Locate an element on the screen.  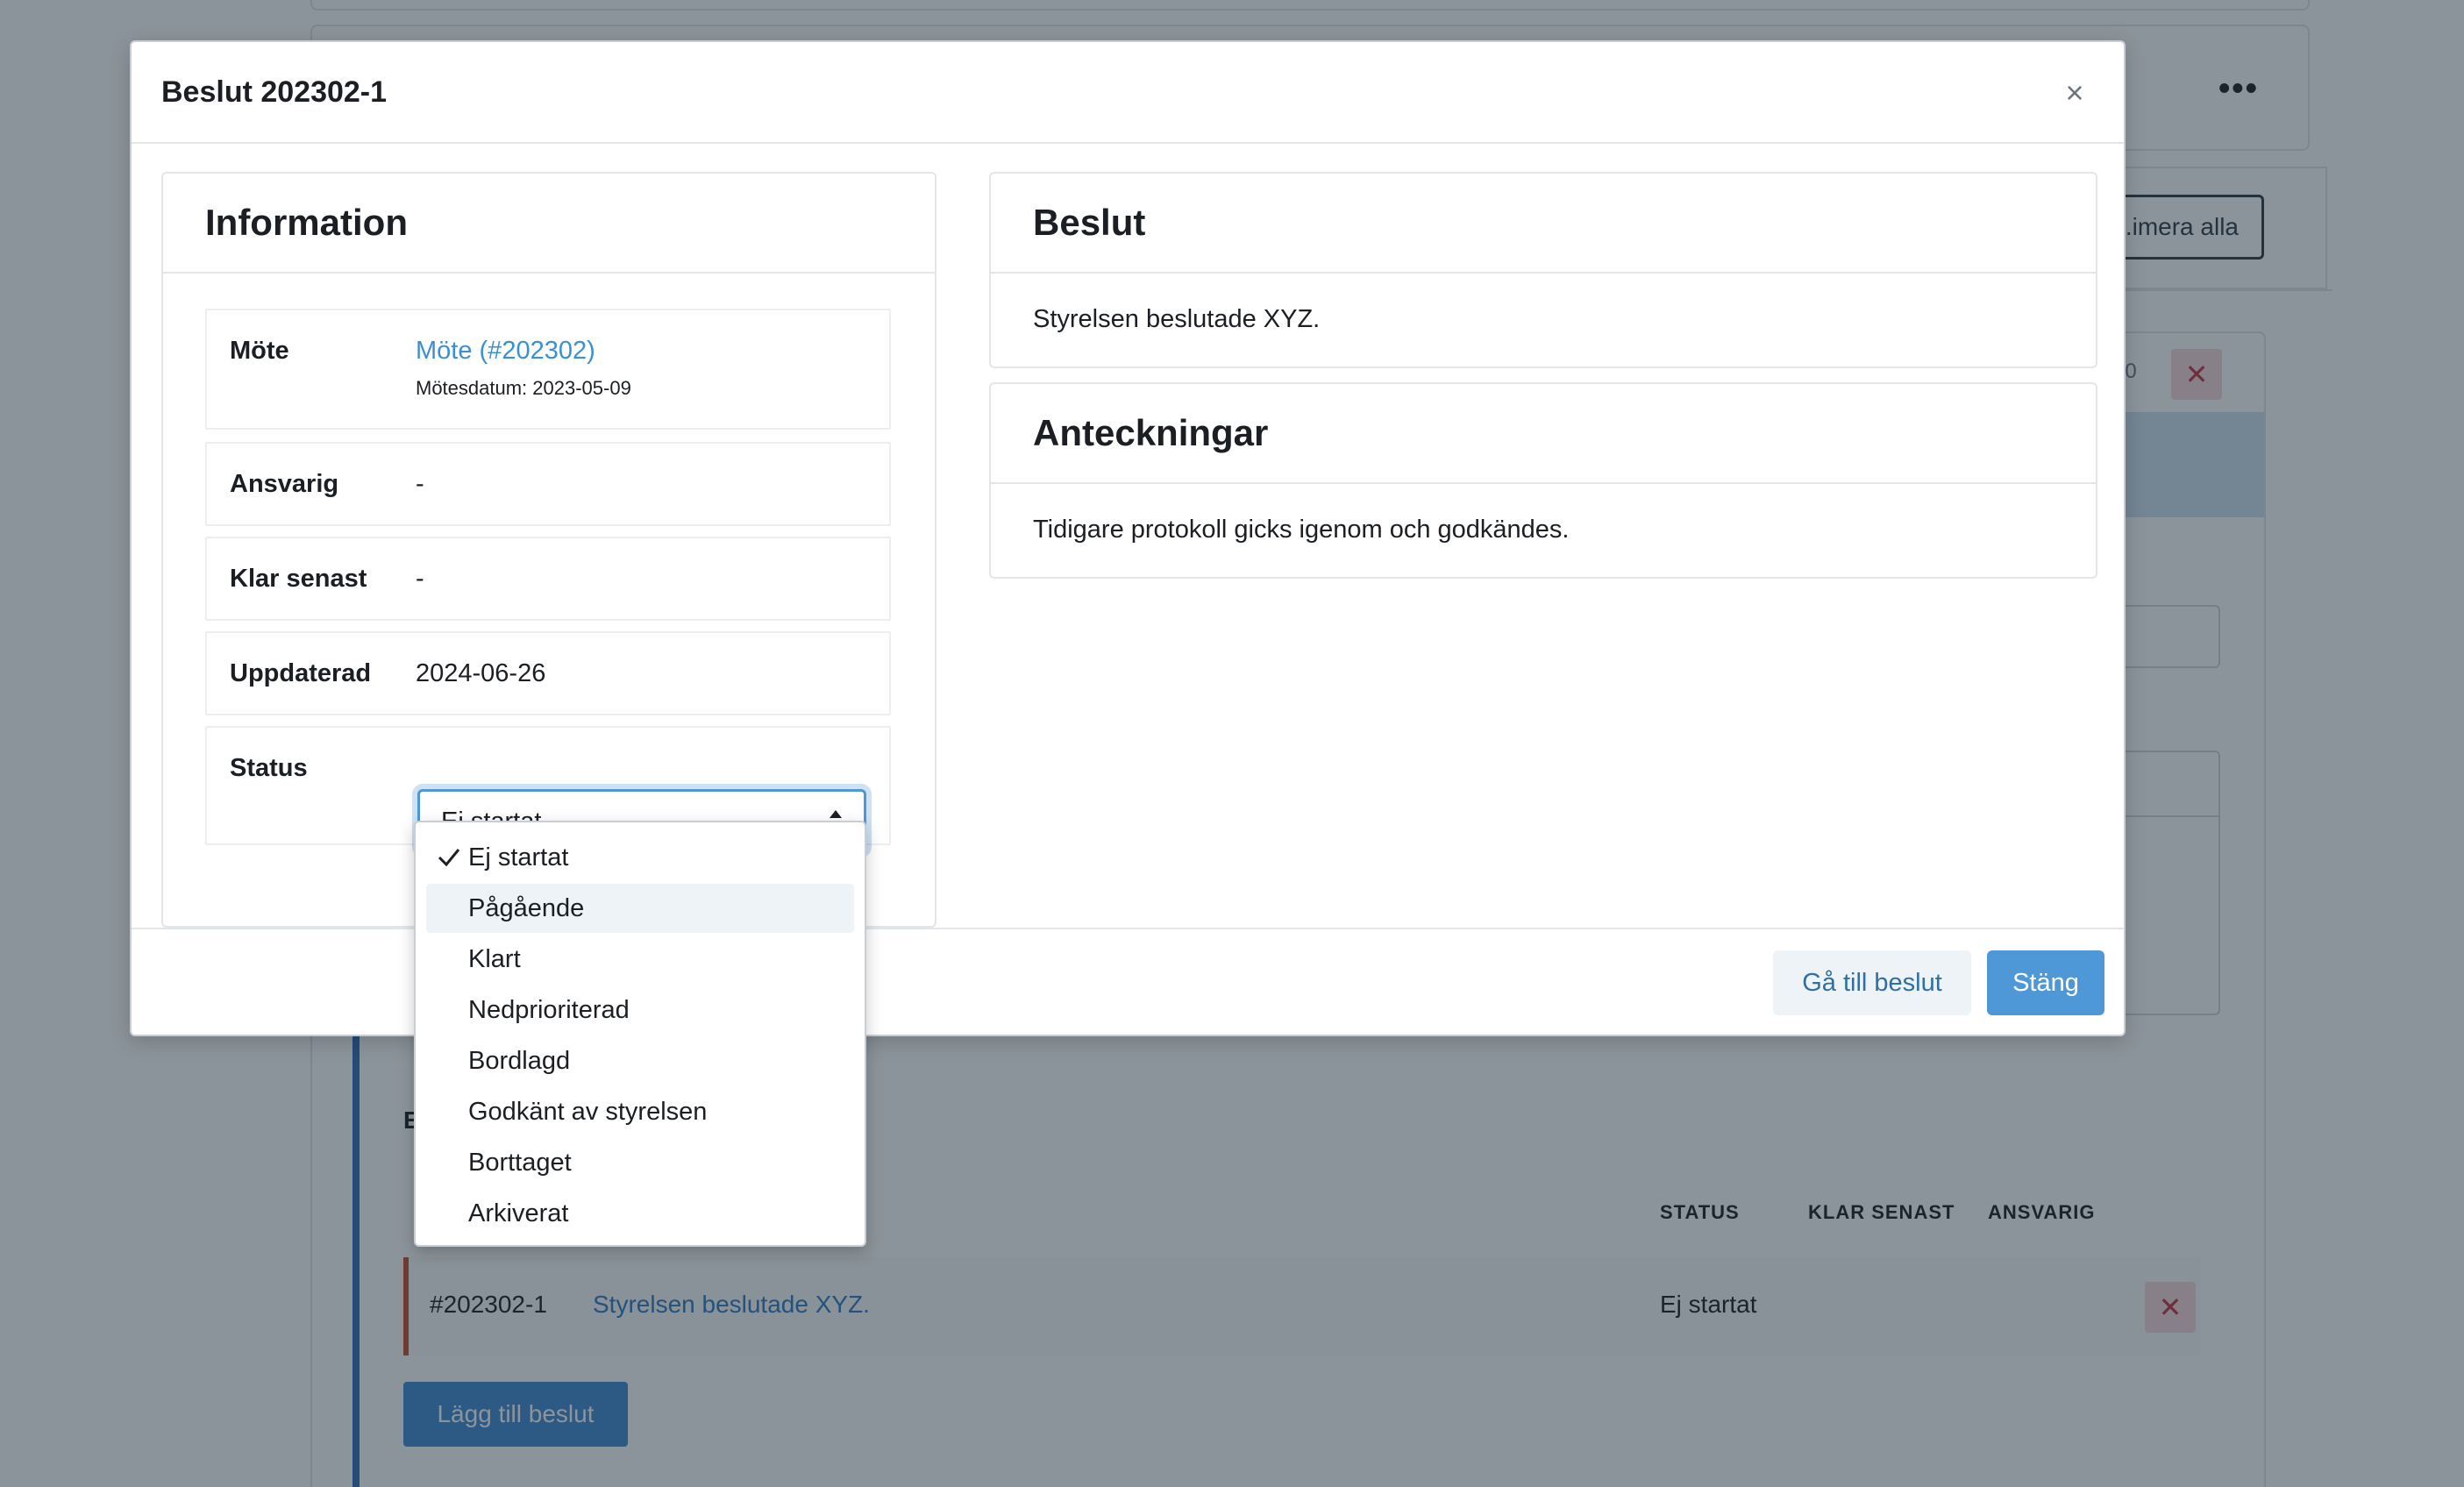
info-row-updated: Uppdaterad 2024-06-26 is located at coordinates (548, 673).